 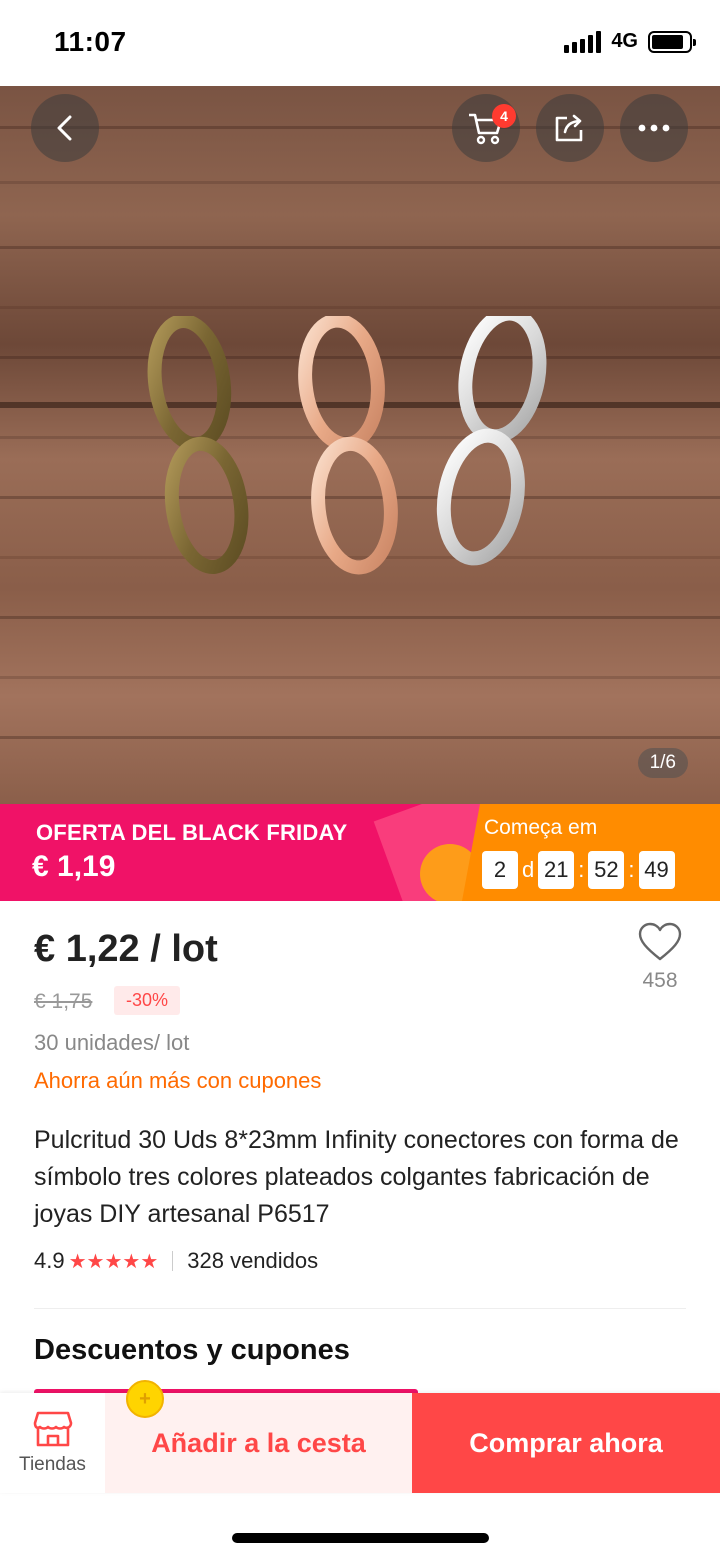 I want to click on cart-button: 4, so click(x=486, y=128).